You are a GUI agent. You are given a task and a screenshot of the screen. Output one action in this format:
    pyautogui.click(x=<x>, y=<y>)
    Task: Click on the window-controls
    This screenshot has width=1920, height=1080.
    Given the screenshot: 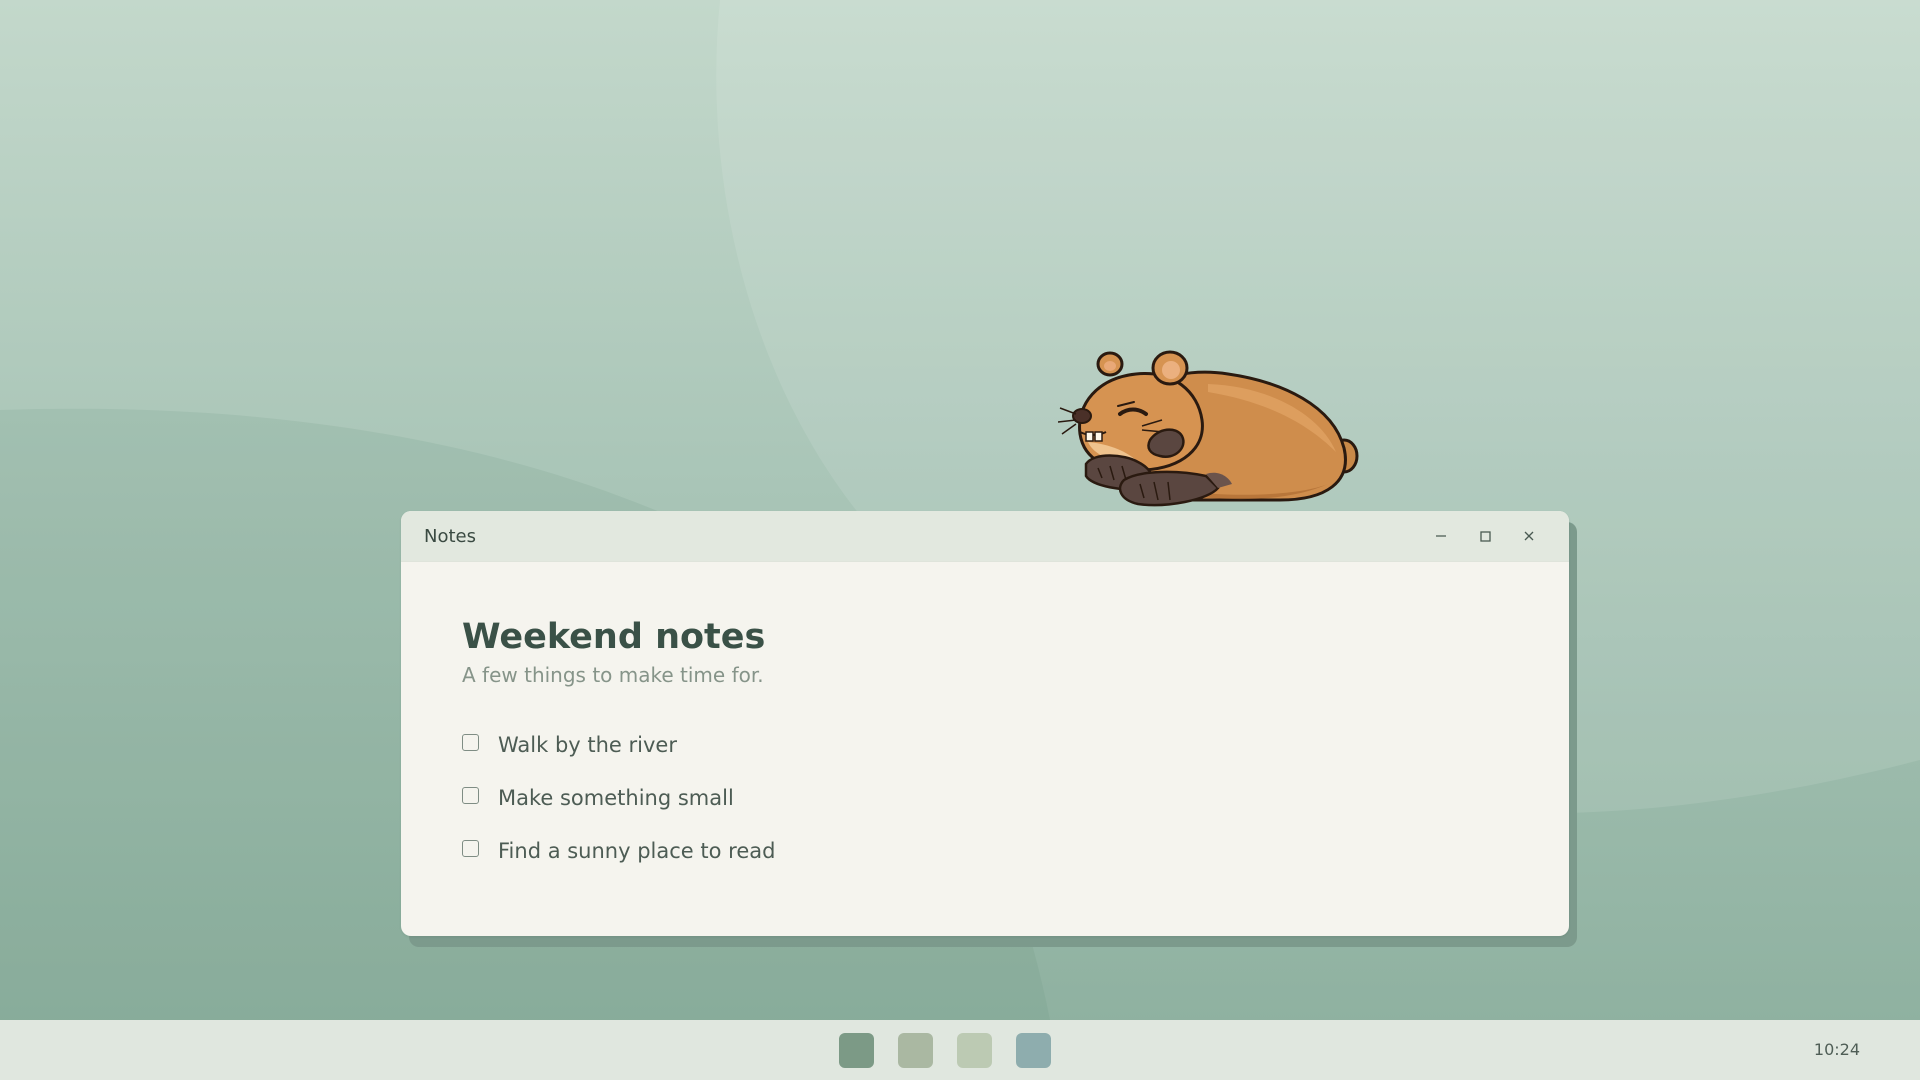 What is the action you would take?
    pyautogui.click(x=1485, y=536)
    